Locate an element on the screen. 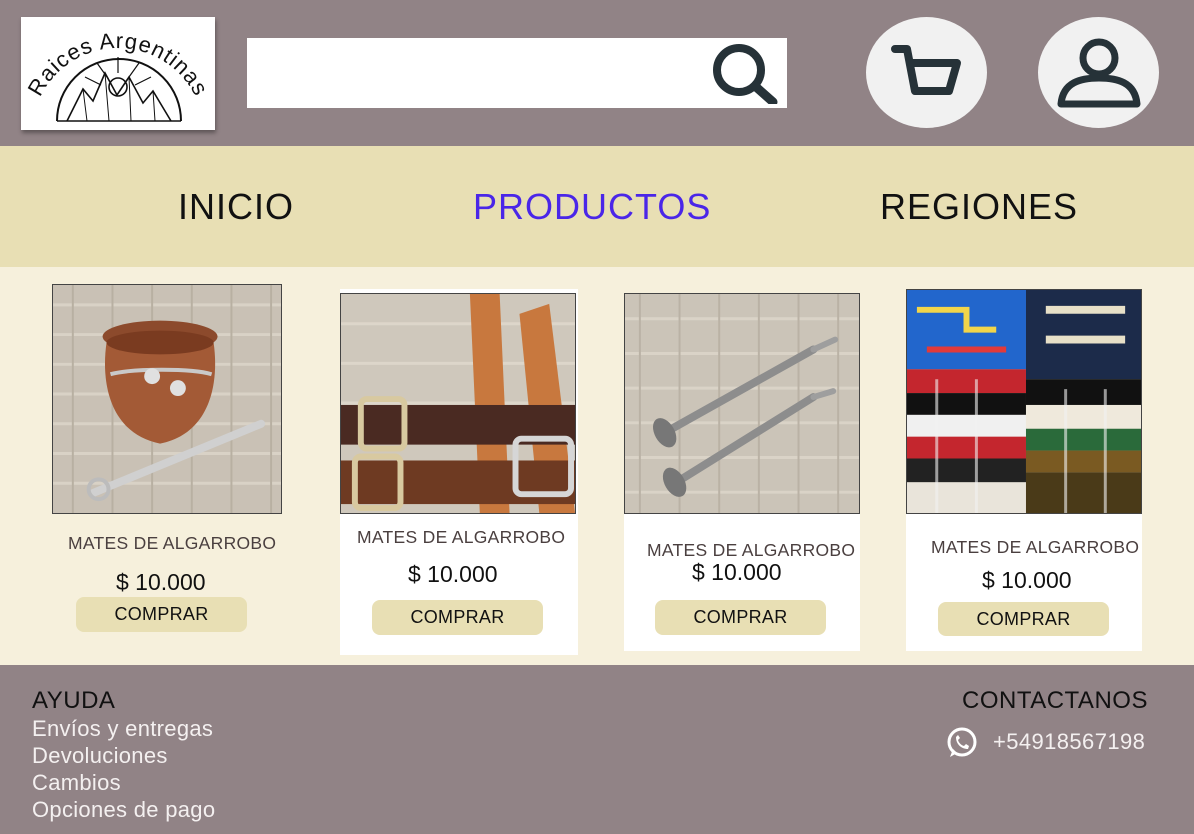  main-nav: INICIO PRODUCTOS REGIONES is located at coordinates (597, 206).